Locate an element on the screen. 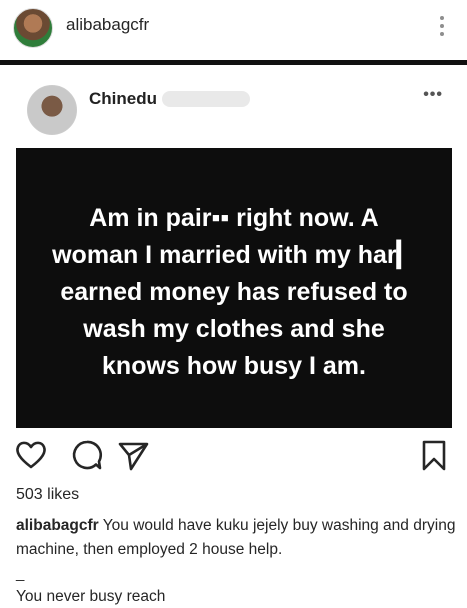 The width and height of the screenshot is (467, 608). caption-dash: _ is located at coordinates (20, 573).